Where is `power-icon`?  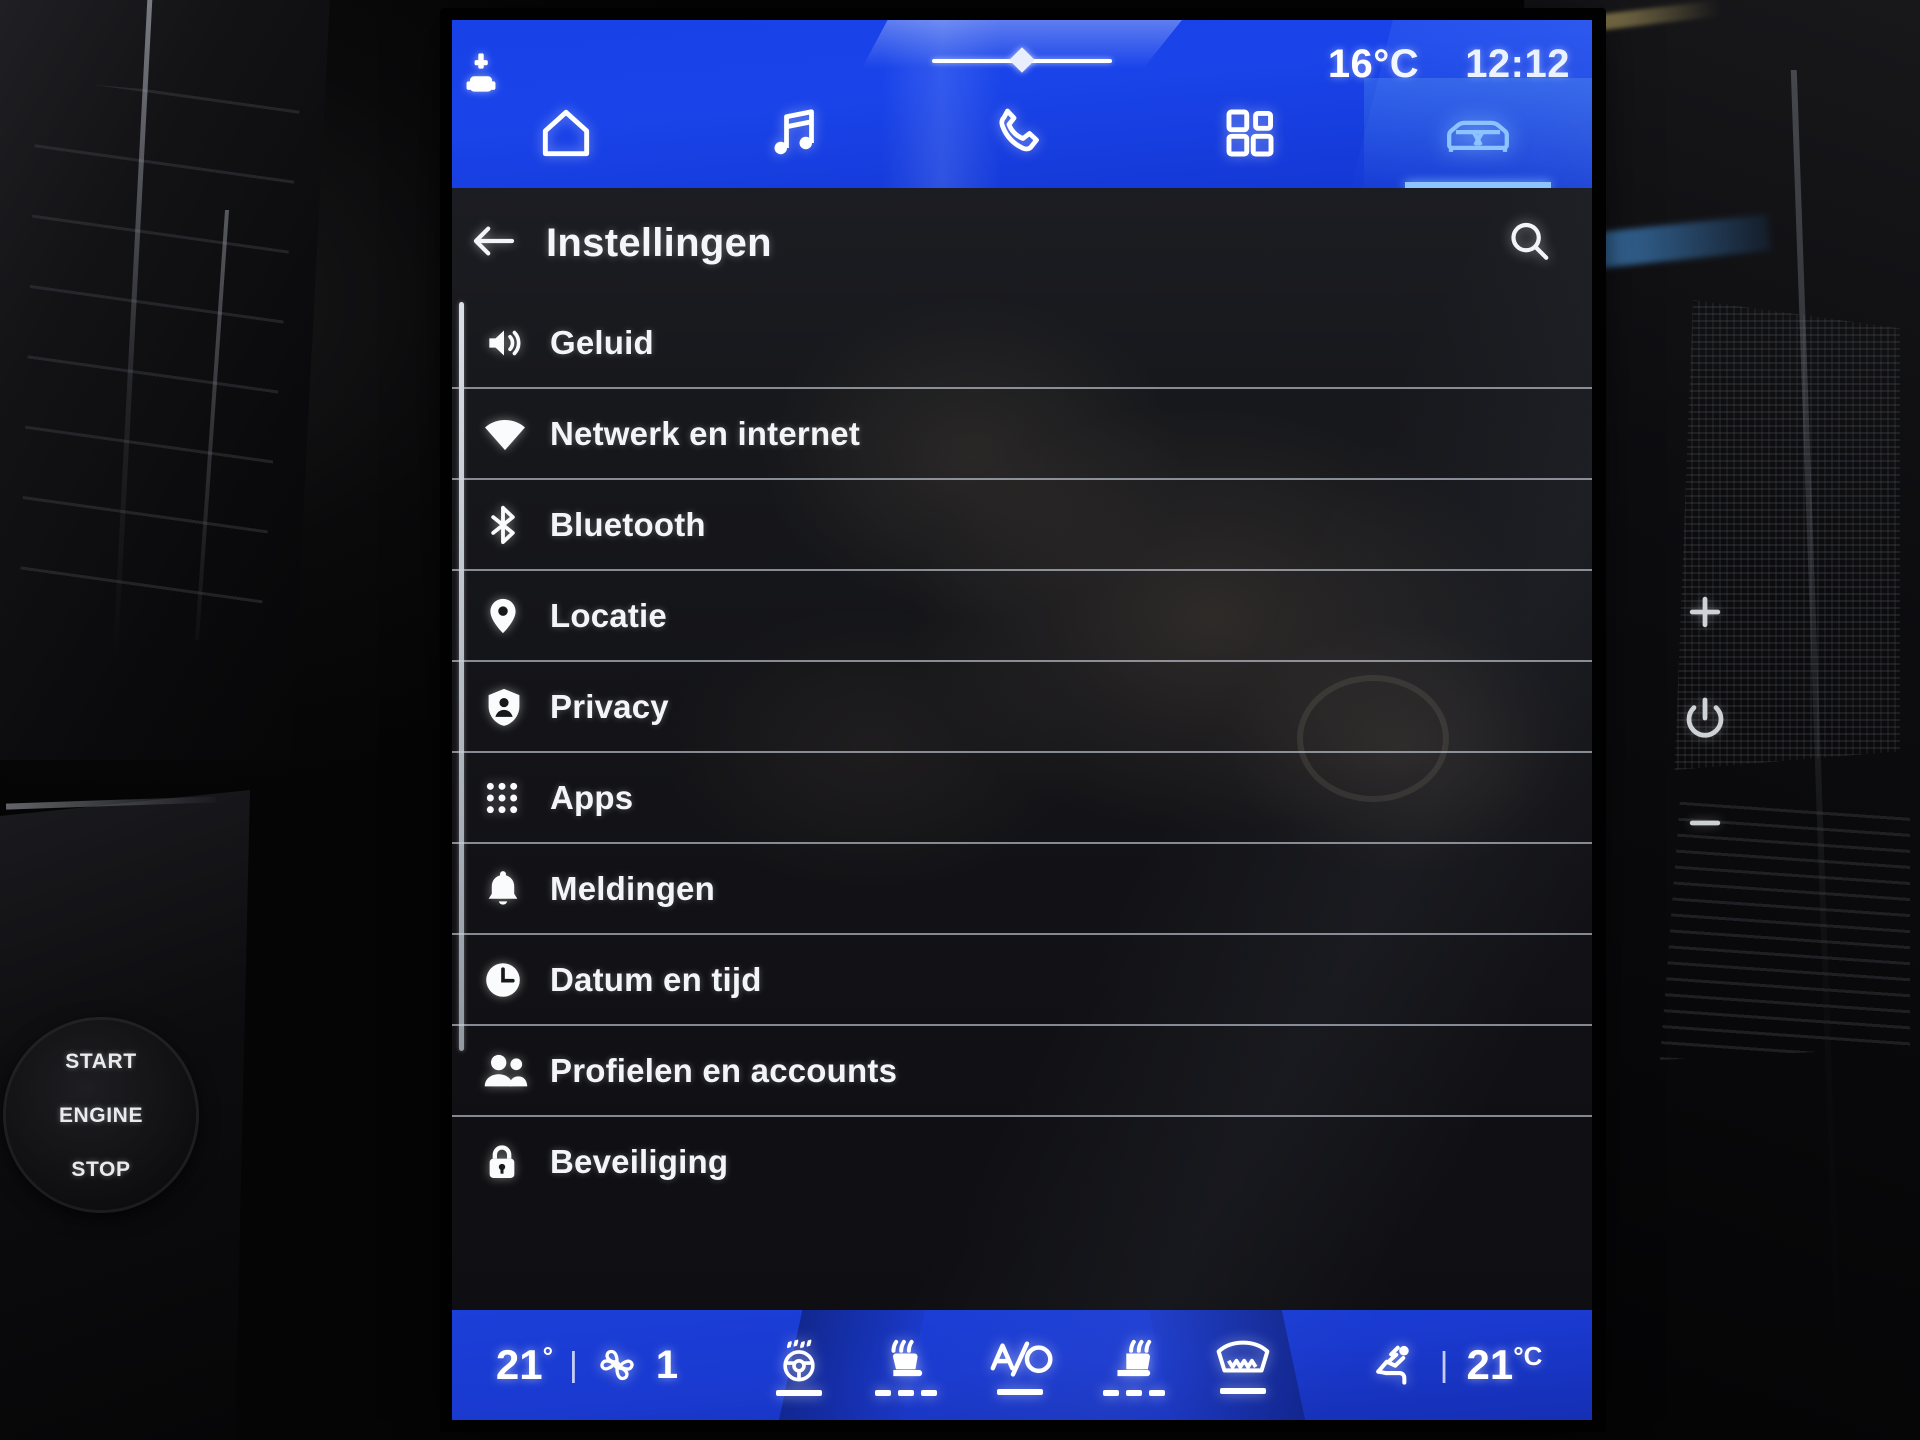
power-icon is located at coordinates (1705, 720).